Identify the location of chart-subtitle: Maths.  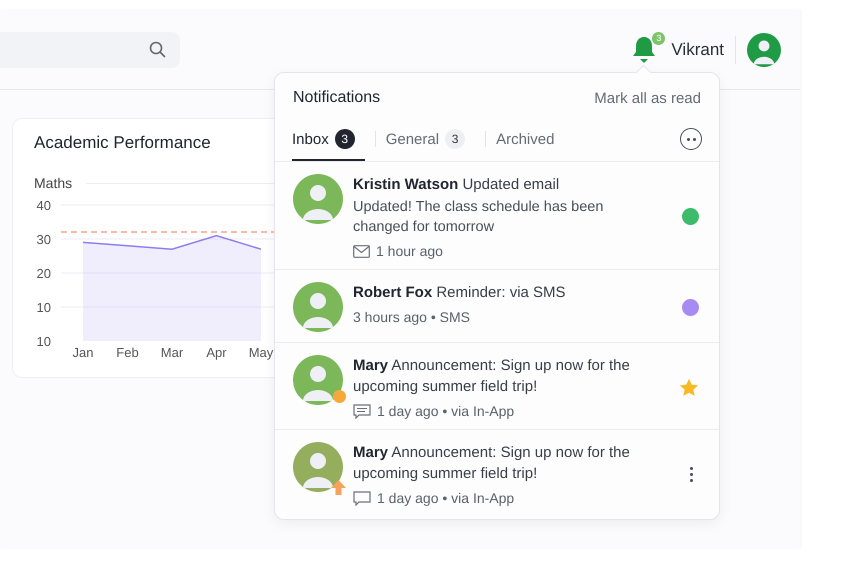
(53, 183).